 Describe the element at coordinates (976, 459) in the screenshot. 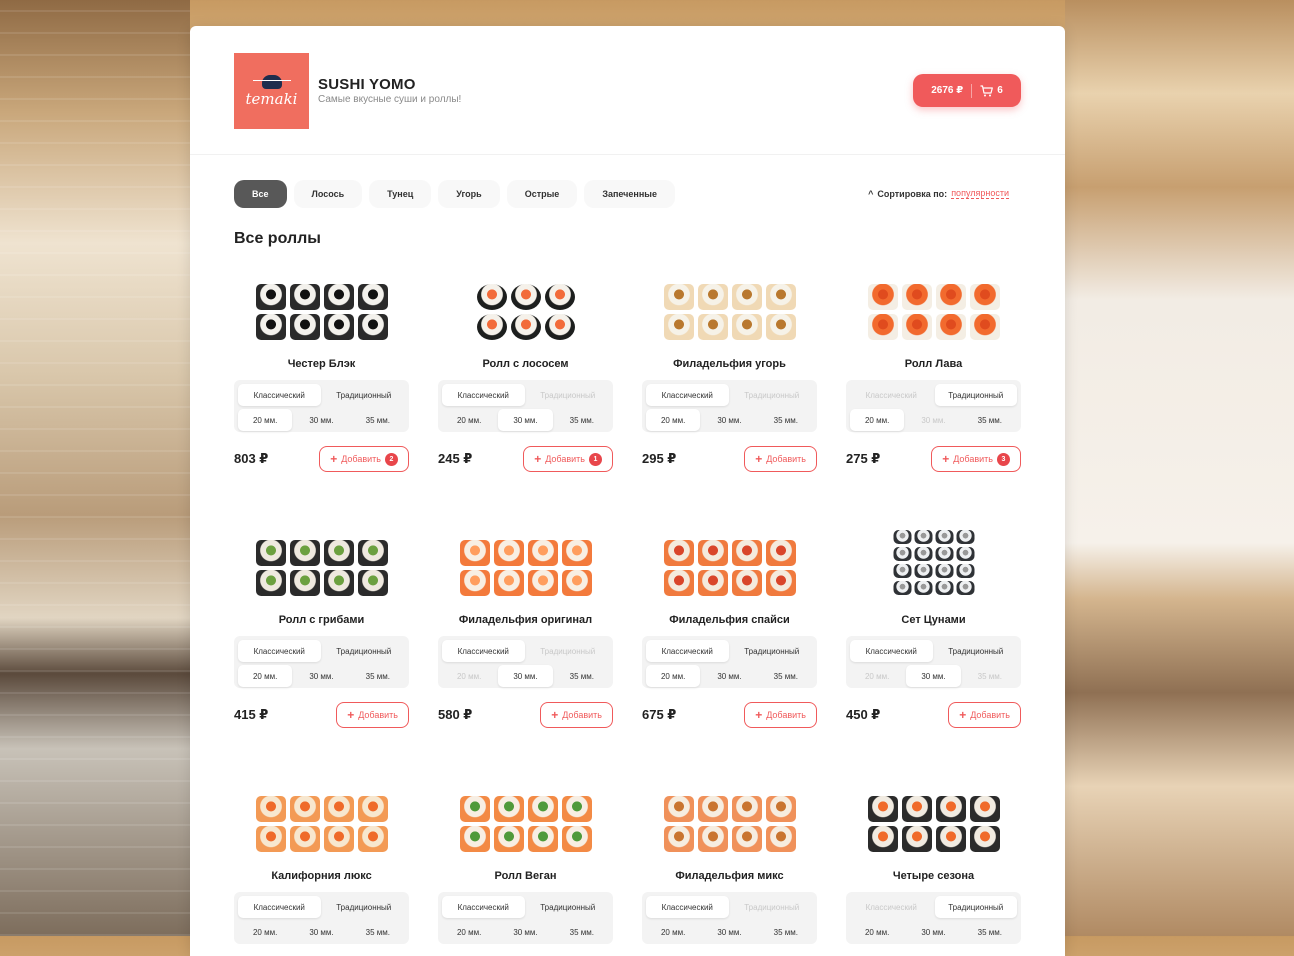

I see `add-to-cart-button: + Добавить 3` at that location.